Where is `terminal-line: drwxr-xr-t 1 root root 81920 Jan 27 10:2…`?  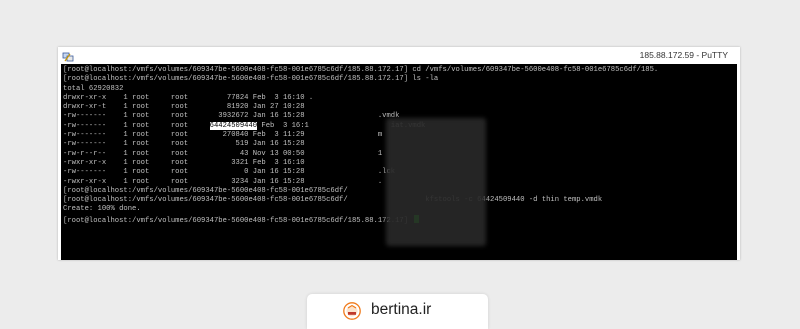
terminal-line: drwxr-xr-t 1 root root 81920 Jan 27 10:2… is located at coordinates (400, 107).